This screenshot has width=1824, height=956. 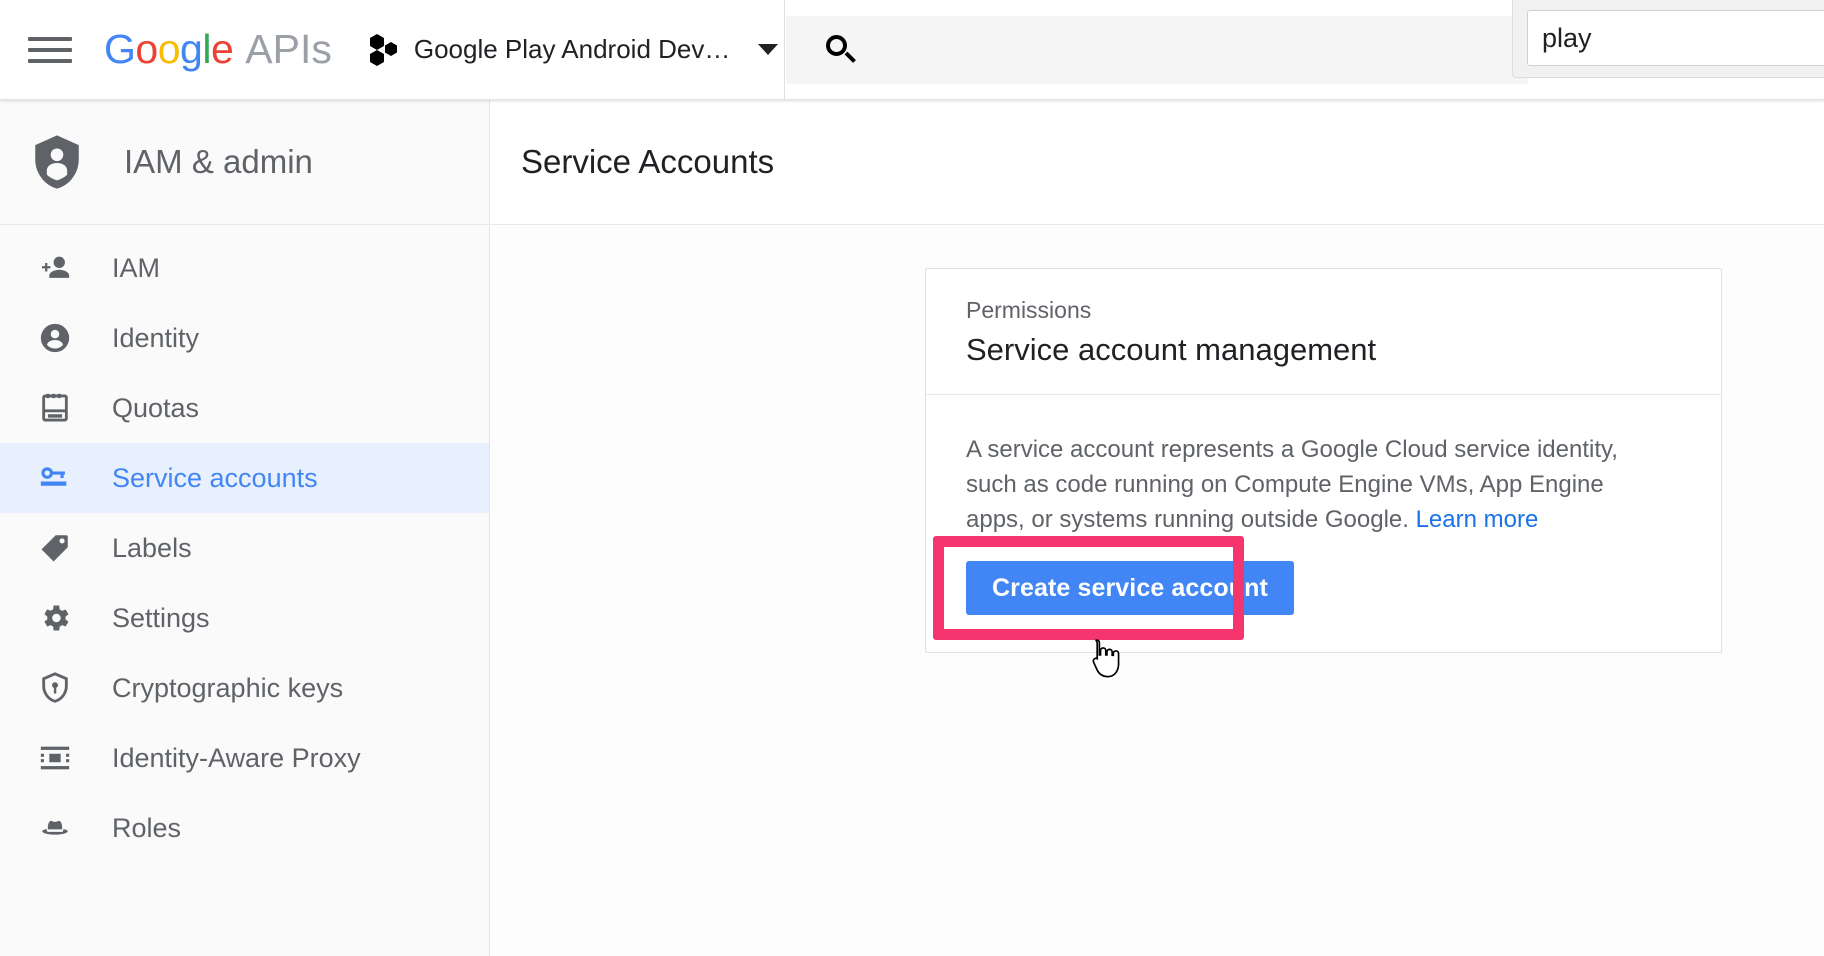 I want to click on find-input, so click(x=1675, y=38).